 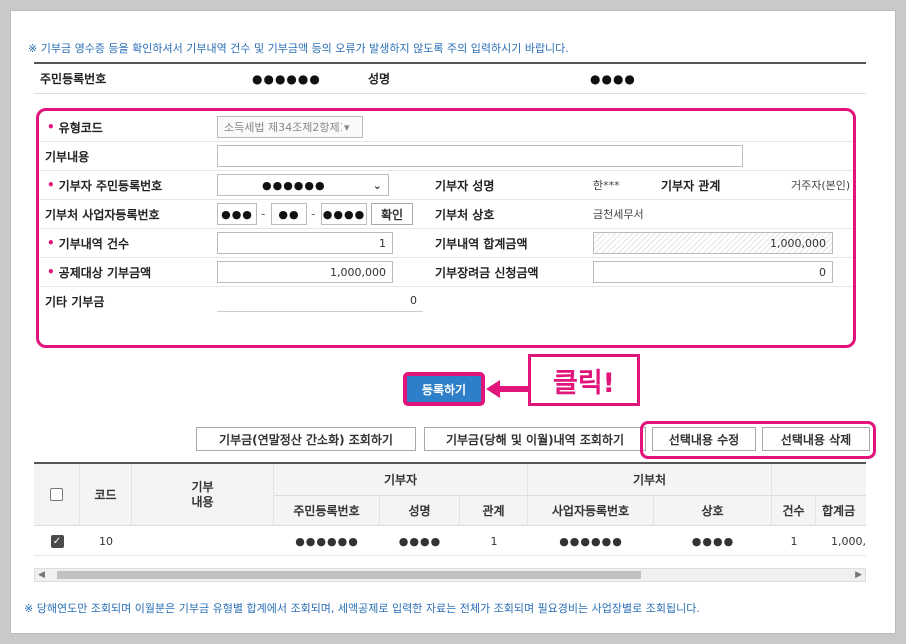 What do you see at coordinates (327, 511) in the screenshot?
I see `grid-header-rrn: 주민등록번호` at bounding box center [327, 511].